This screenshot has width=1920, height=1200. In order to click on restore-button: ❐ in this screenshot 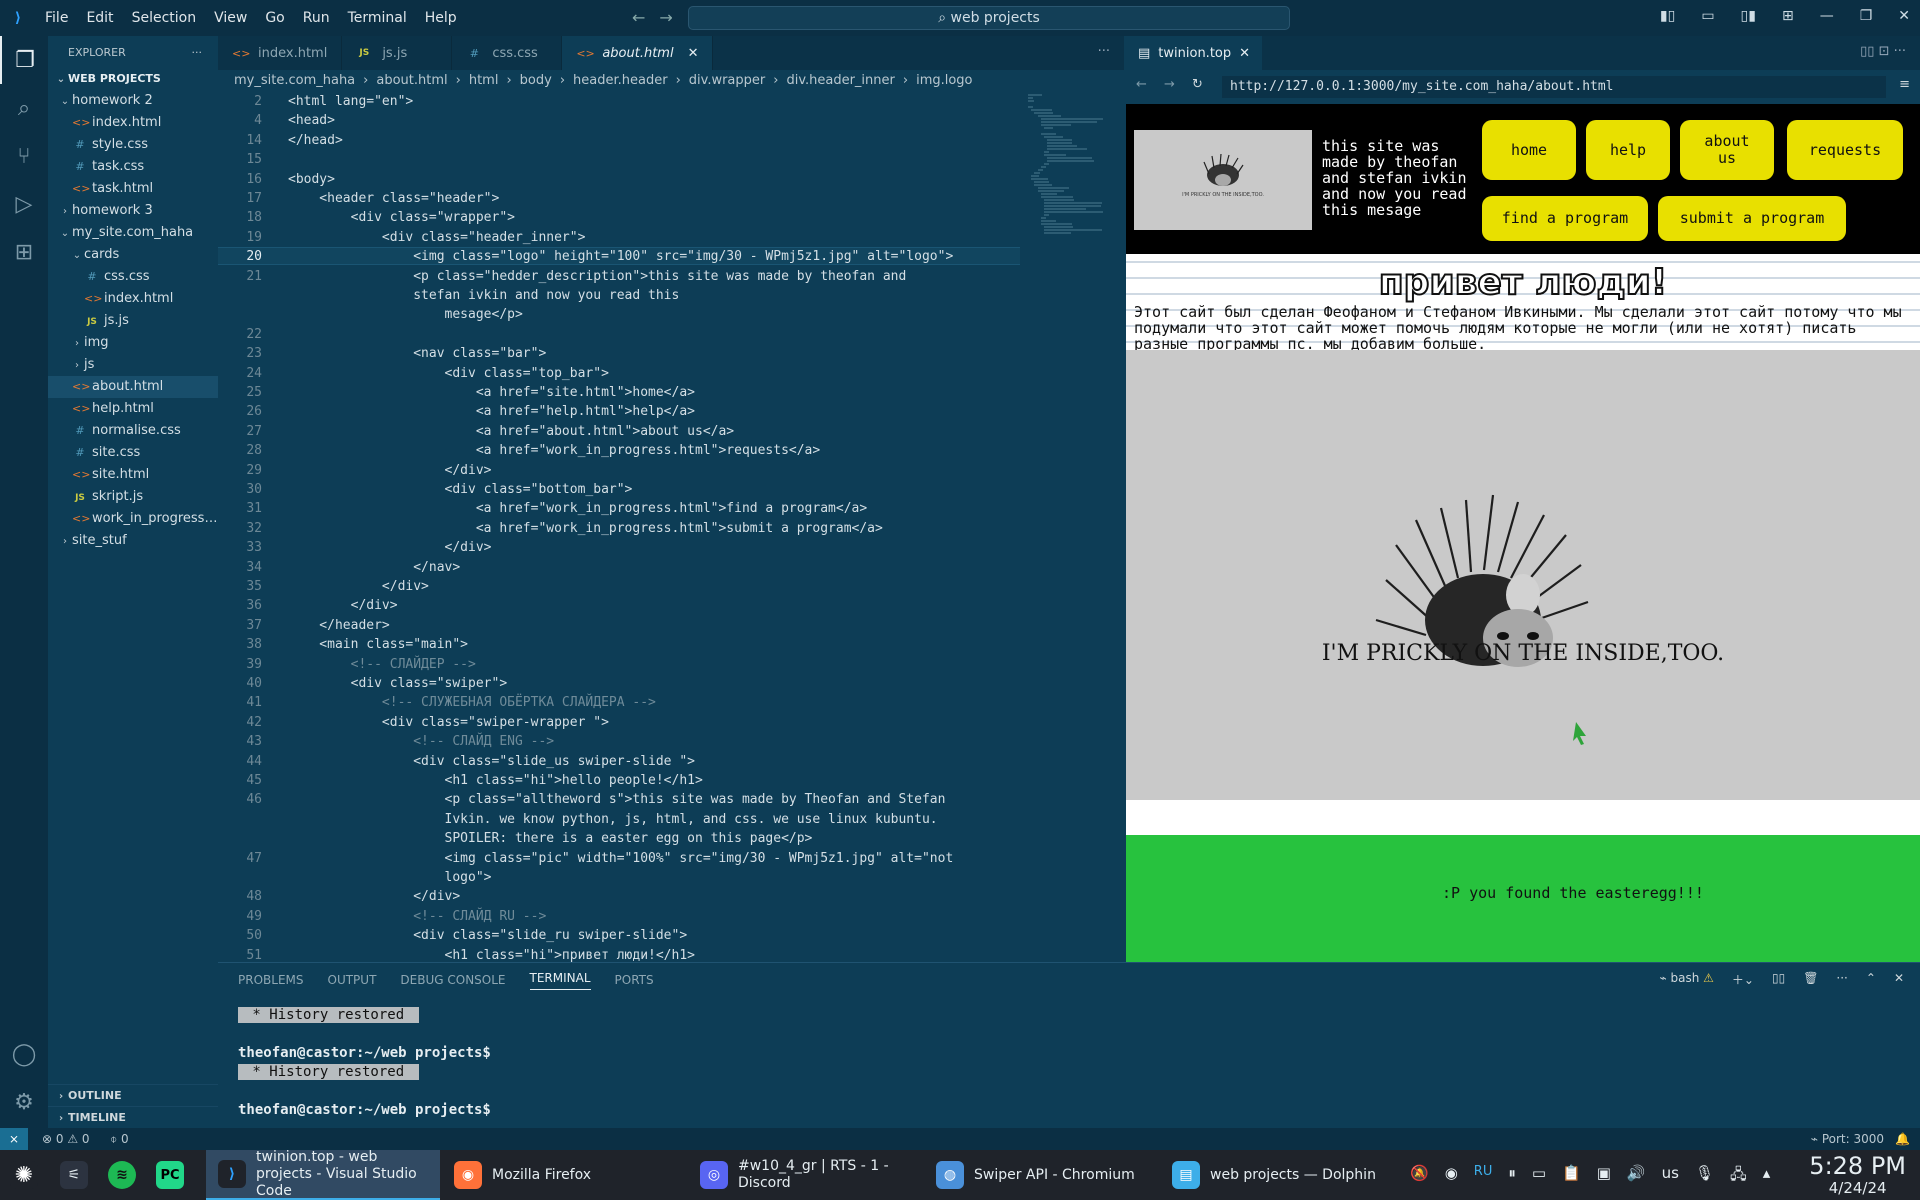, I will do `click(1866, 16)`.